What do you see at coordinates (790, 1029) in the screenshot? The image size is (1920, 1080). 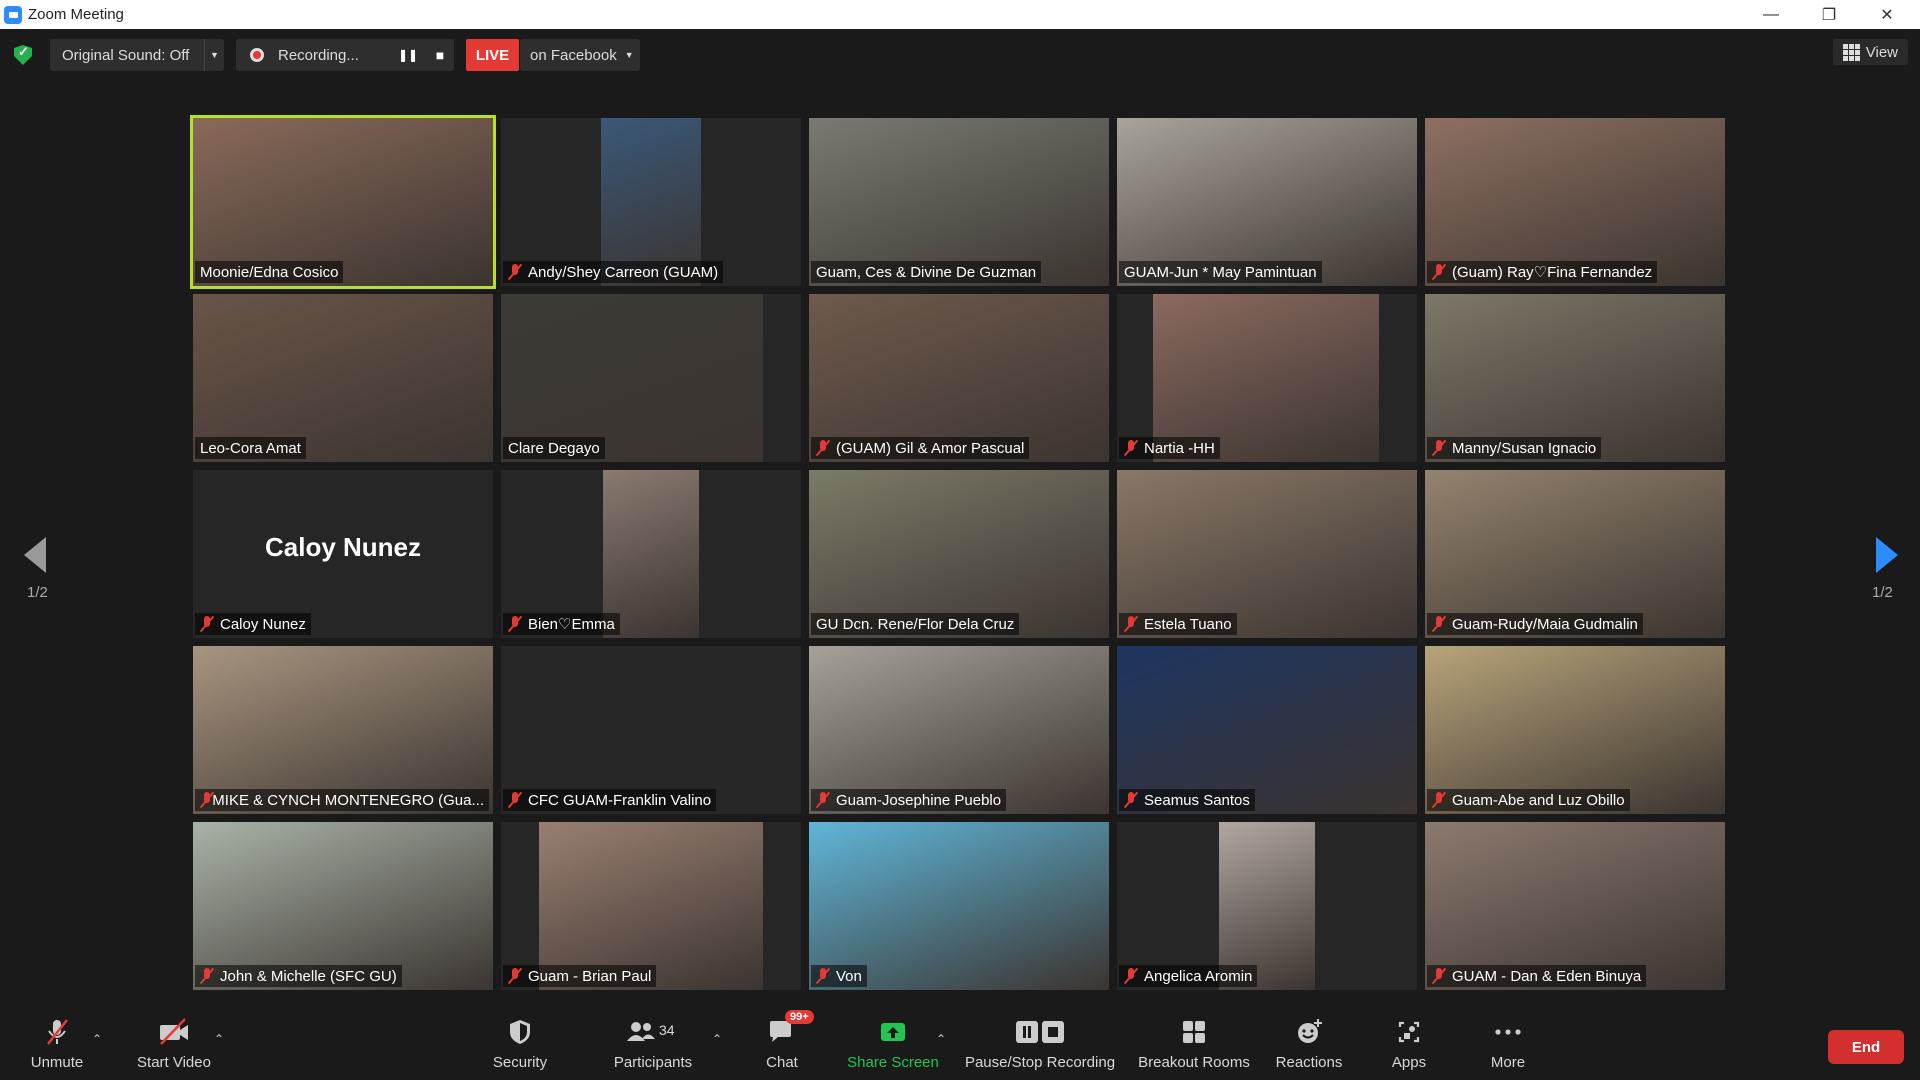 I see `chat-bubble-icon: 99+` at bounding box center [790, 1029].